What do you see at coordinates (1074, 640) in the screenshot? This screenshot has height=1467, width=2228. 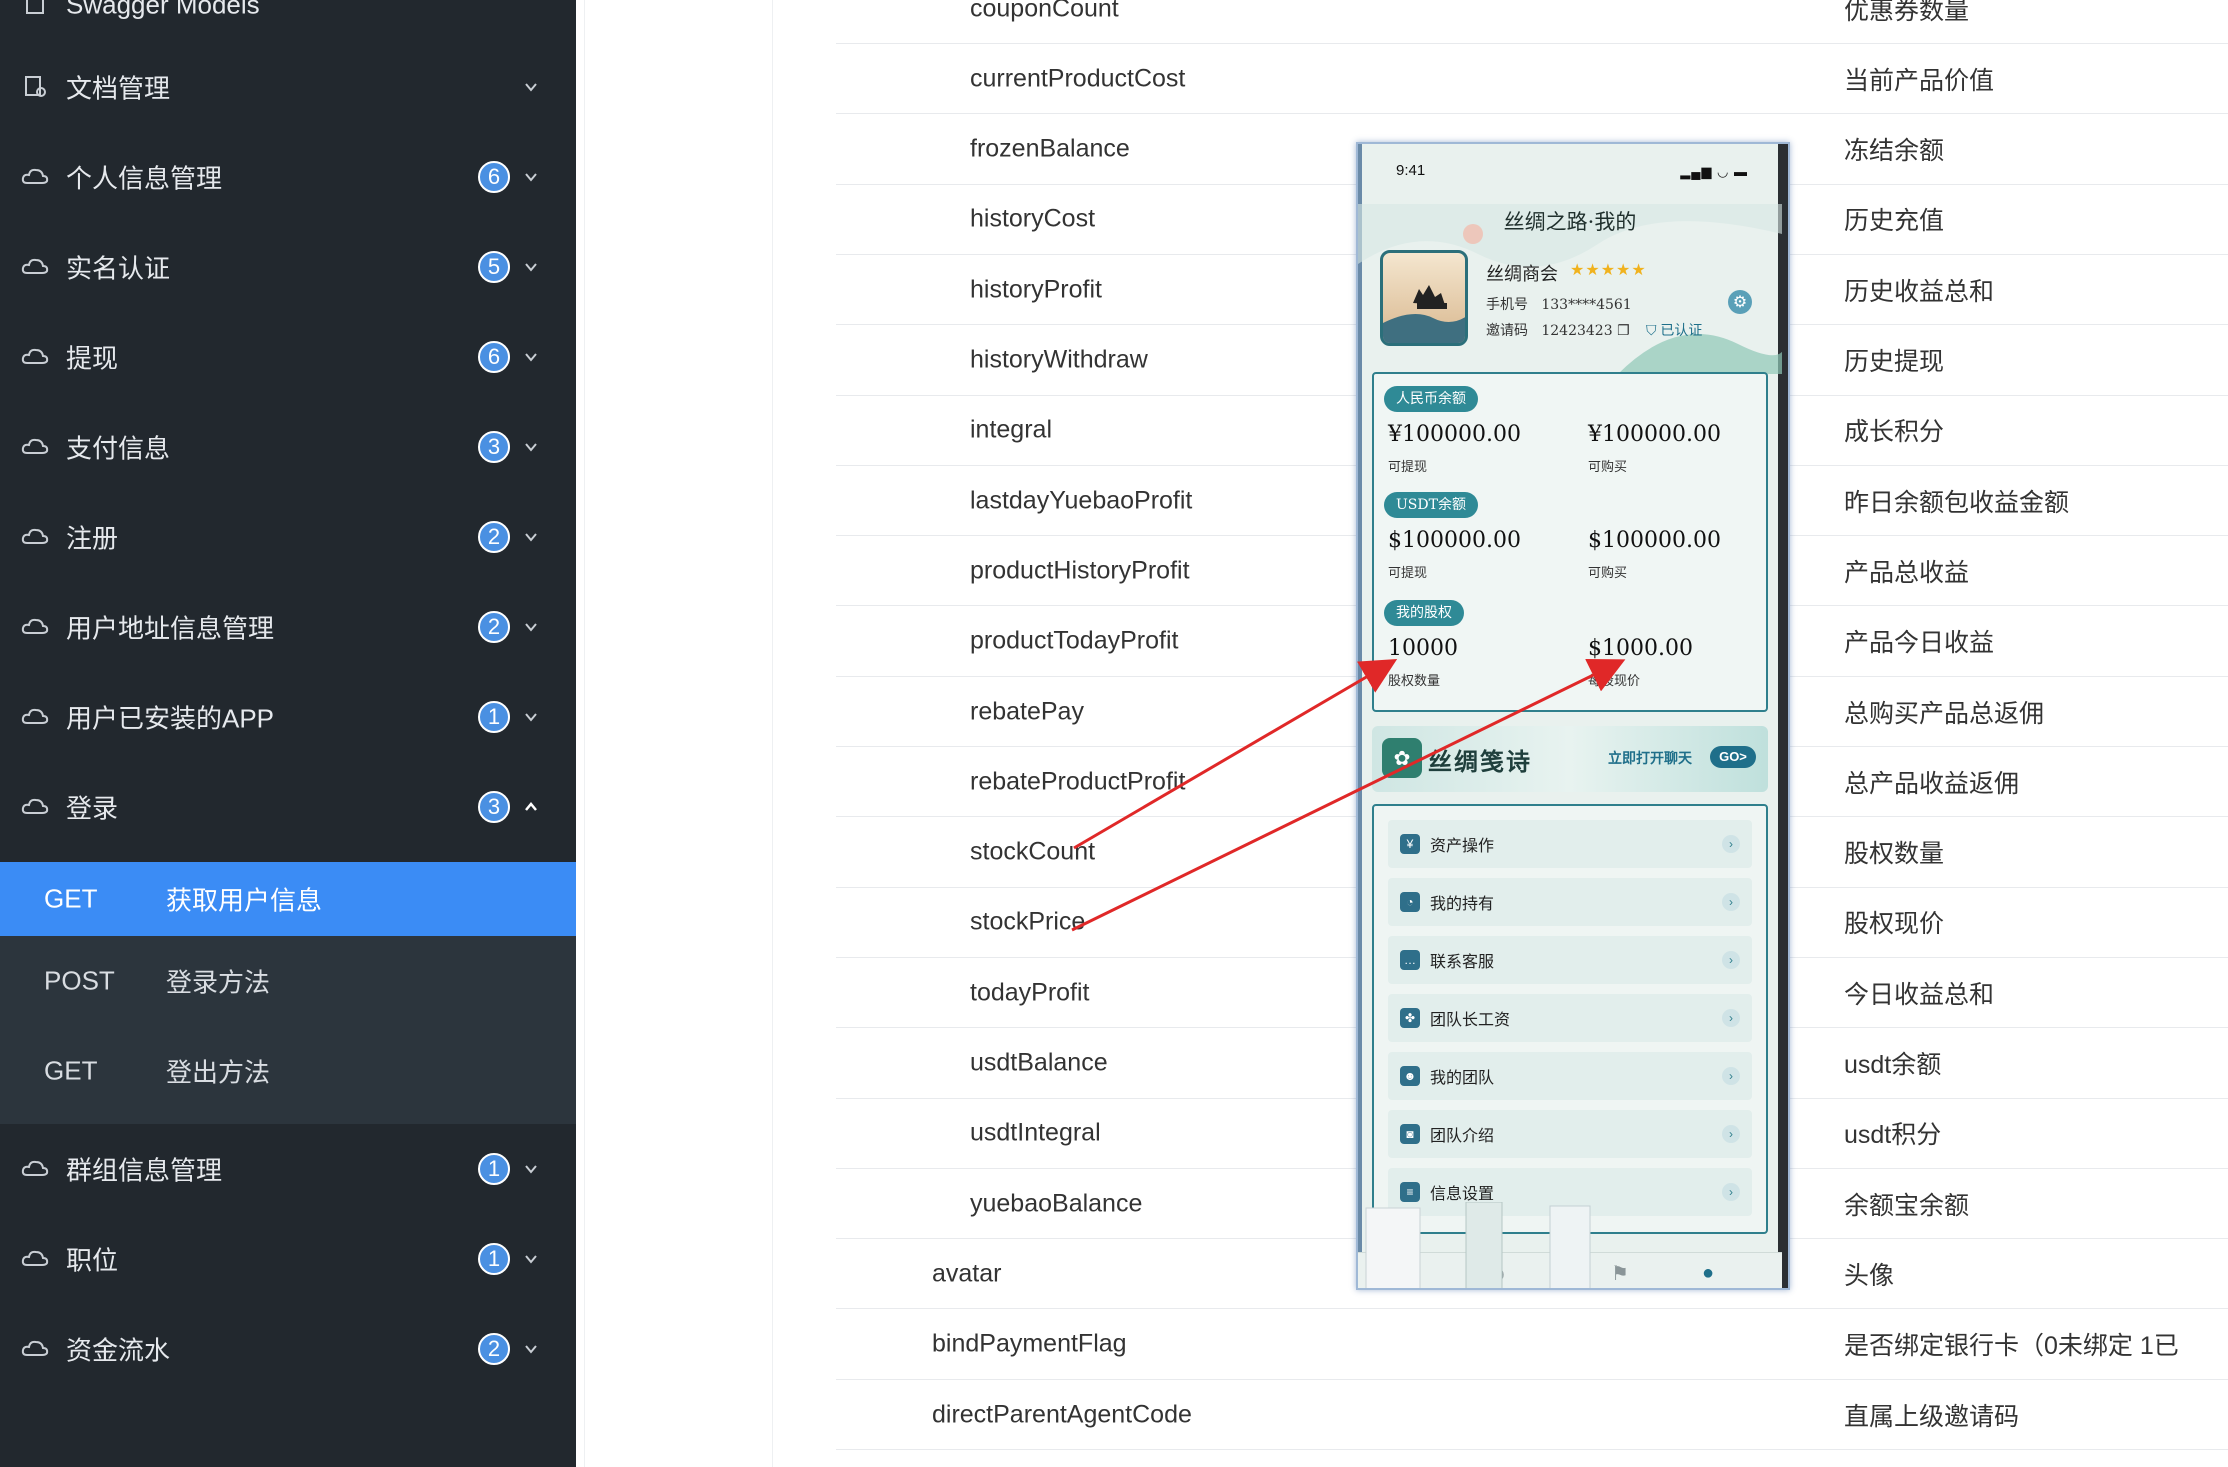 I see `field-name: productTodayProfit` at bounding box center [1074, 640].